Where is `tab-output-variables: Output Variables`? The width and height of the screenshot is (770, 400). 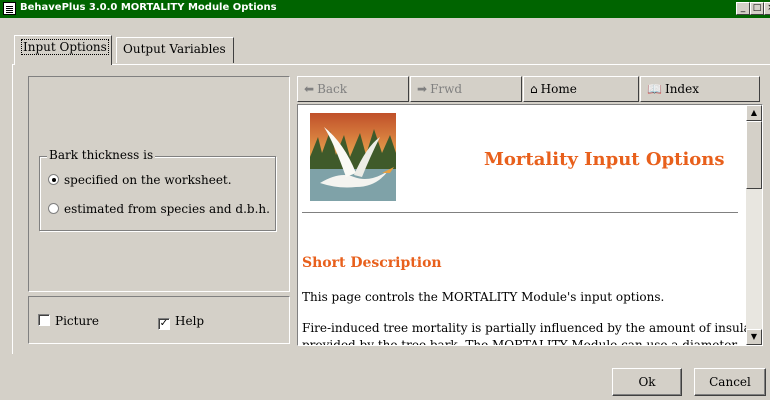 tab-output-variables: Output Variables is located at coordinates (175, 50).